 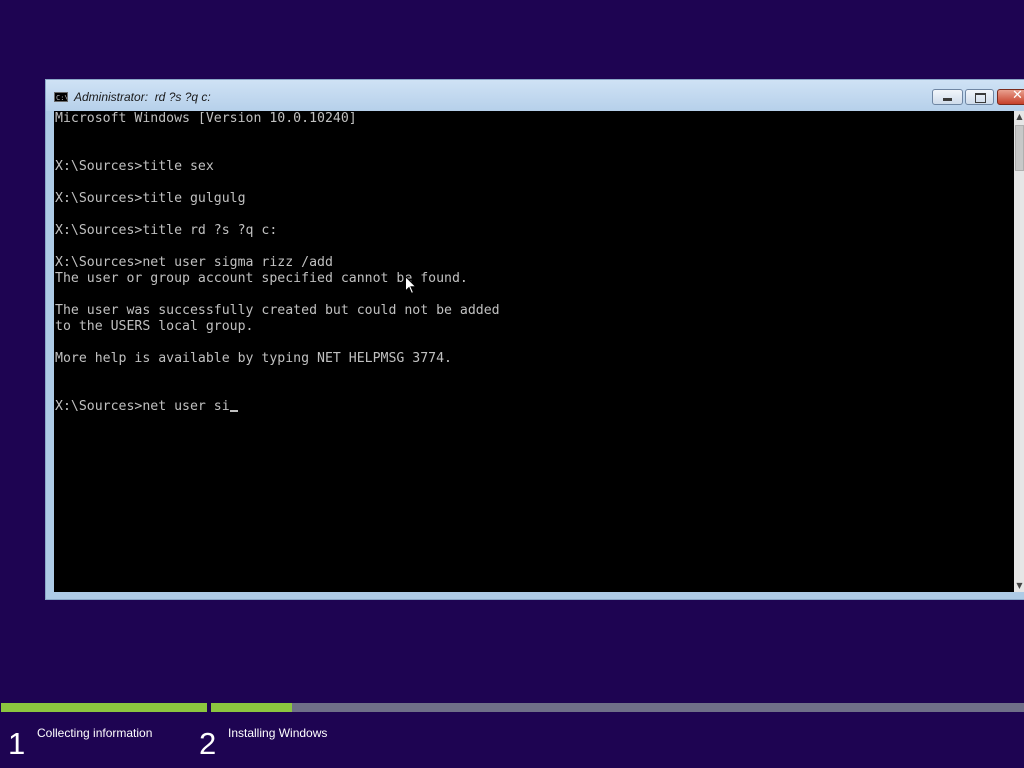 What do you see at coordinates (411, 285) in the screenshot?
I see `mouse-pointer-icon` at bounding box center [411, 285].